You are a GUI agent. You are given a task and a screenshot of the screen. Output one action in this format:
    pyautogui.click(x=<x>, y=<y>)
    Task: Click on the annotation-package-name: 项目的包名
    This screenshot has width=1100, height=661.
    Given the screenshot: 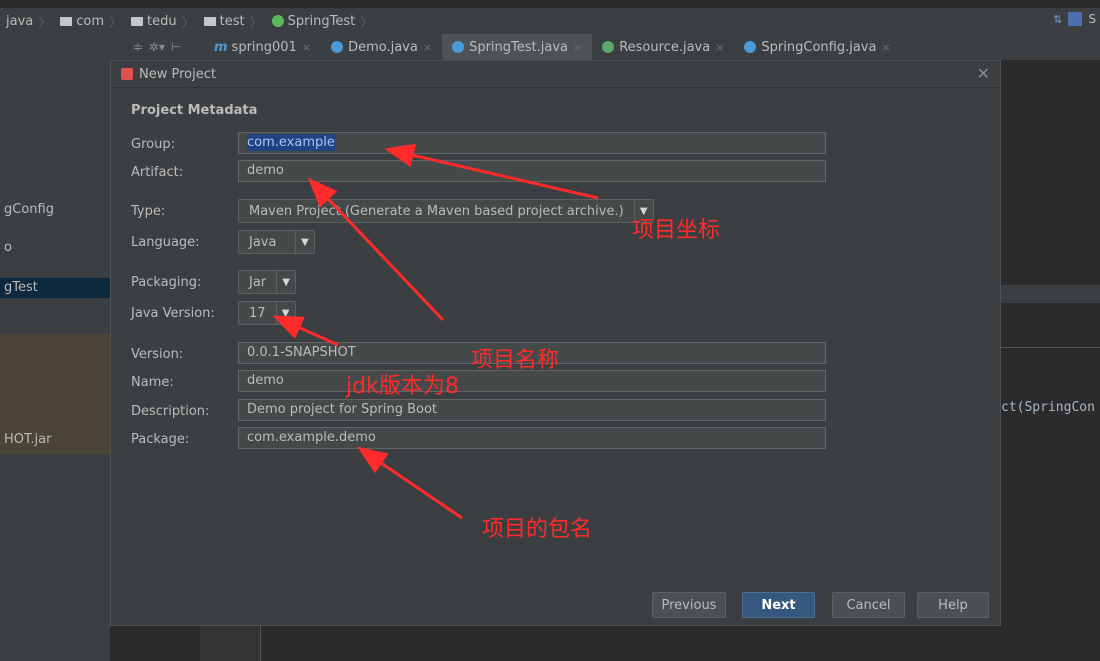 What is the action you would take?
    pyautogui.click(x=537, y=529)
    